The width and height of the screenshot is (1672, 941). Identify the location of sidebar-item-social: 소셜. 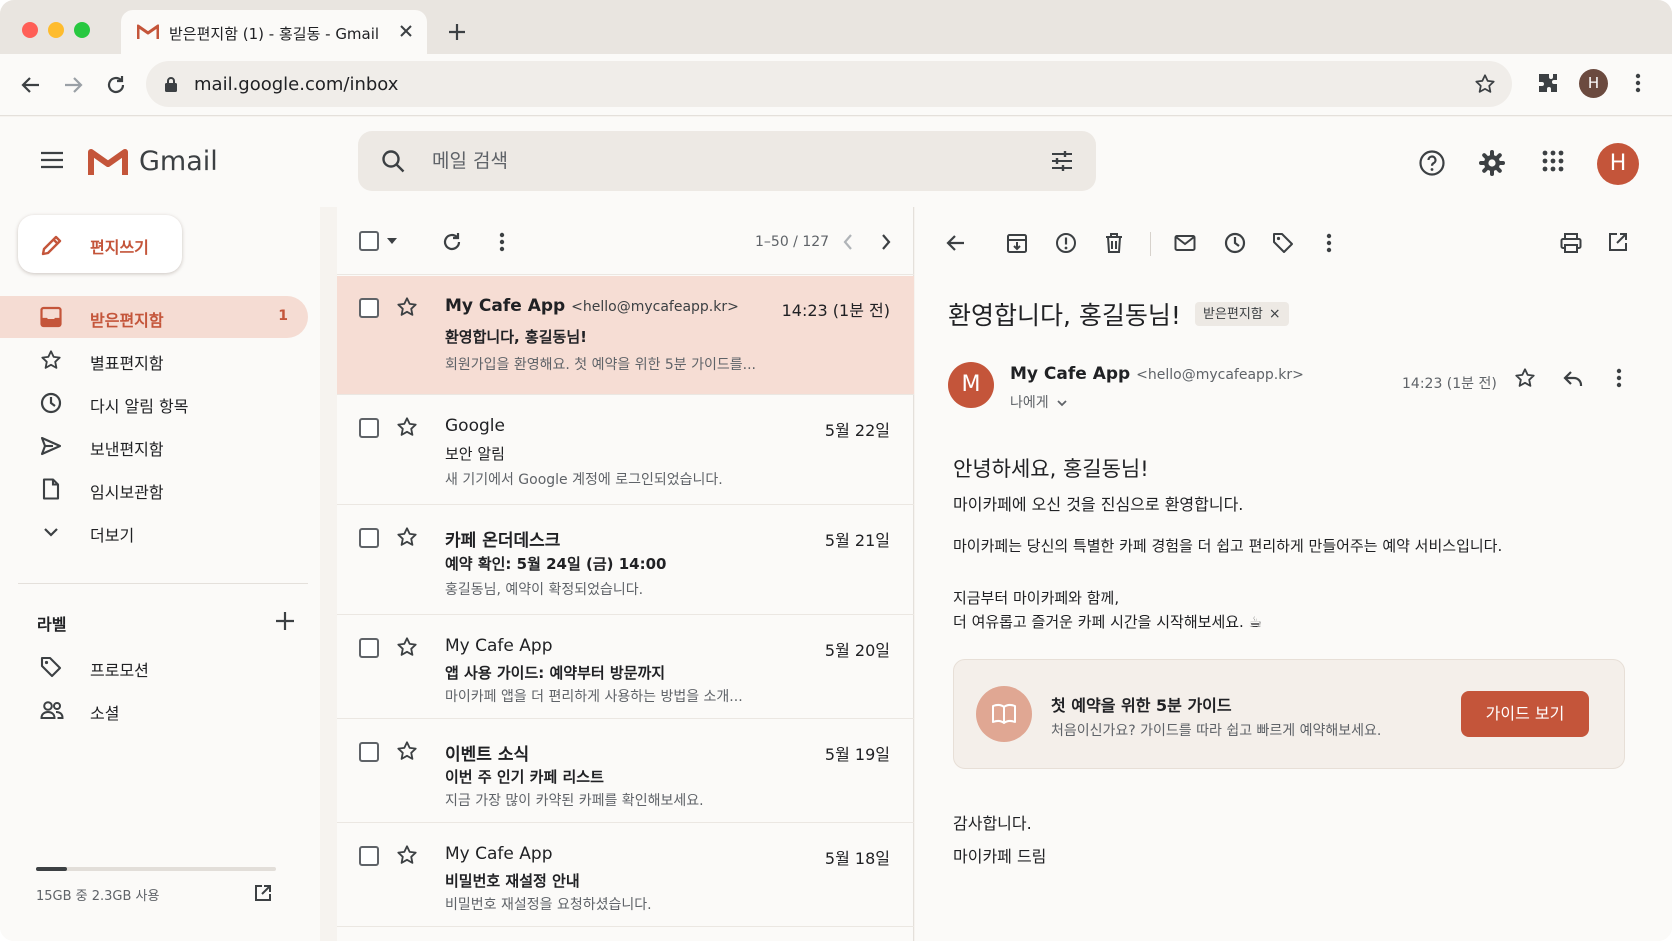
(154, 710).